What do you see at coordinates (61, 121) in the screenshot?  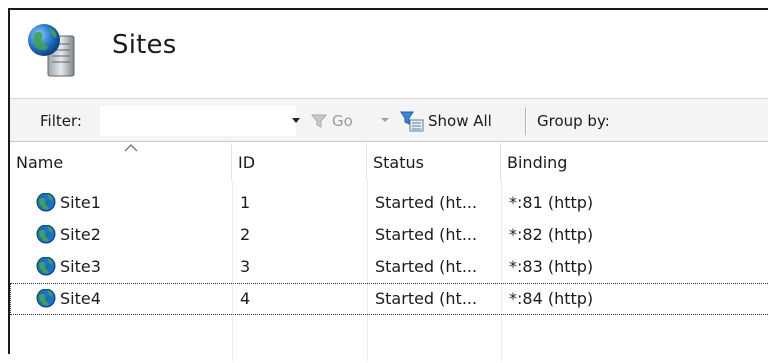 I see `filter-label: Filter:` at bounding box center [61, 121].